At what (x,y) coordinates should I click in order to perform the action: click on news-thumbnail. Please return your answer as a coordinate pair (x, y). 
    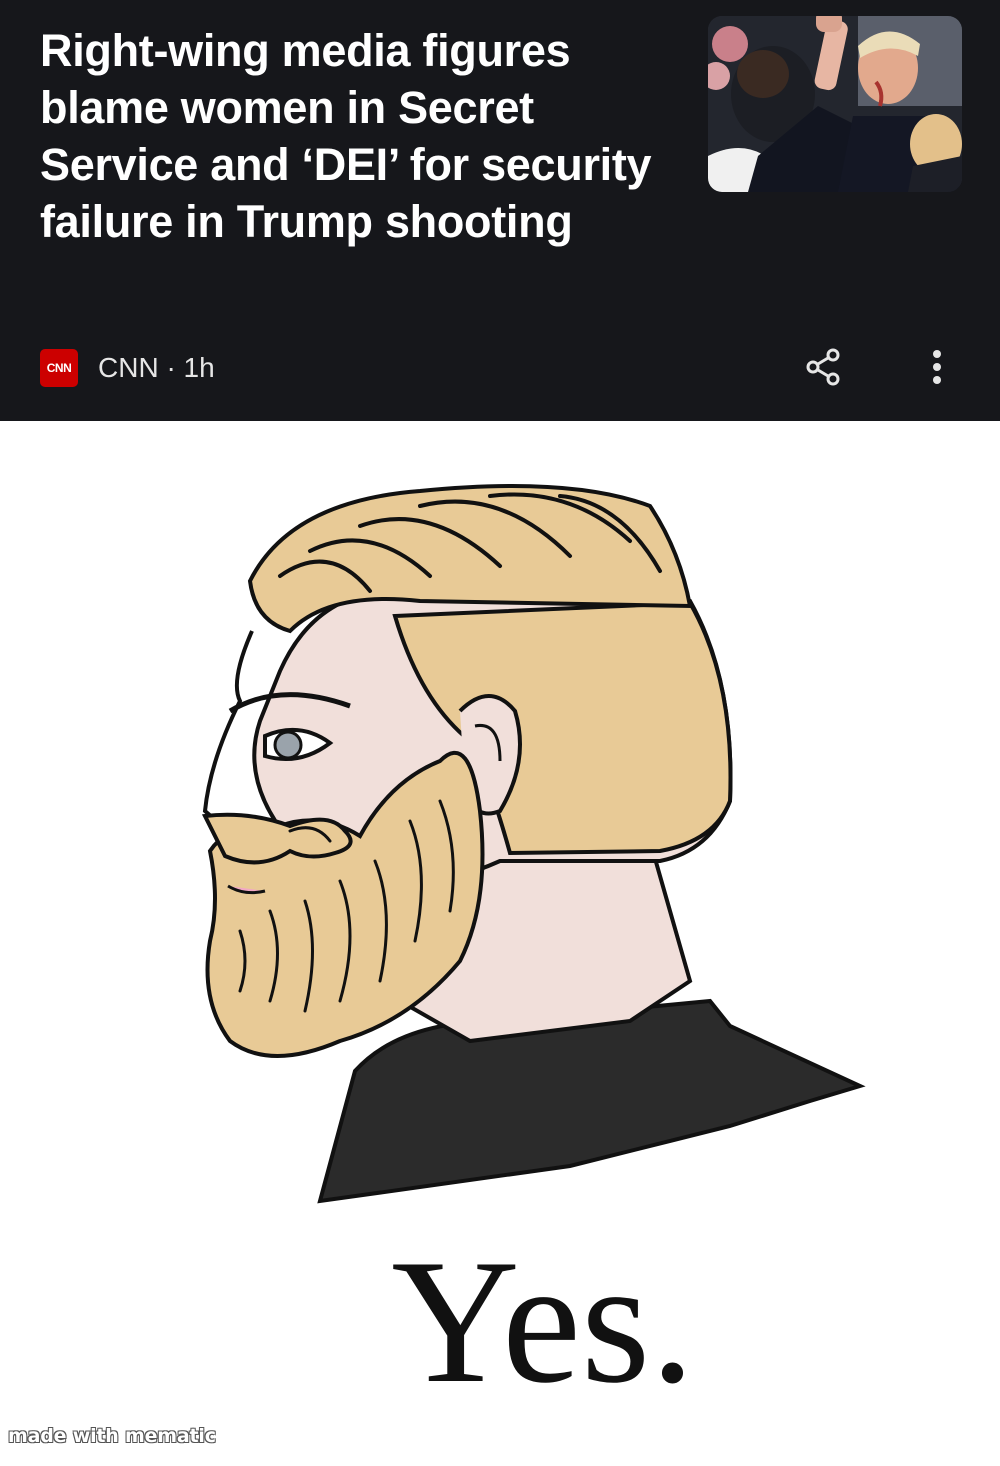
    Looking at the image, I should click on (835, 104).